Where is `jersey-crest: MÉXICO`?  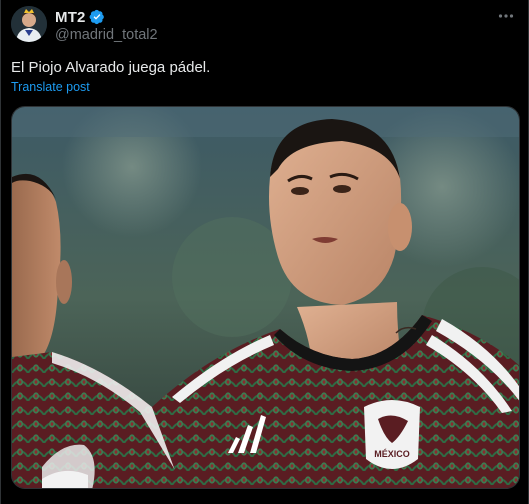 jersey-crest: MÉXICO is located at coordinates (392, 434).